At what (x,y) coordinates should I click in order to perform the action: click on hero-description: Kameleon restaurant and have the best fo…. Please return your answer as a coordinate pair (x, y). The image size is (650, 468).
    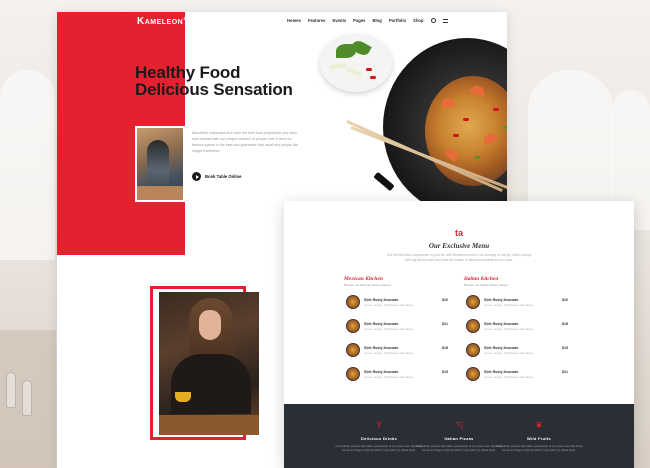
    Looking at the image, I should click on (245, 142).